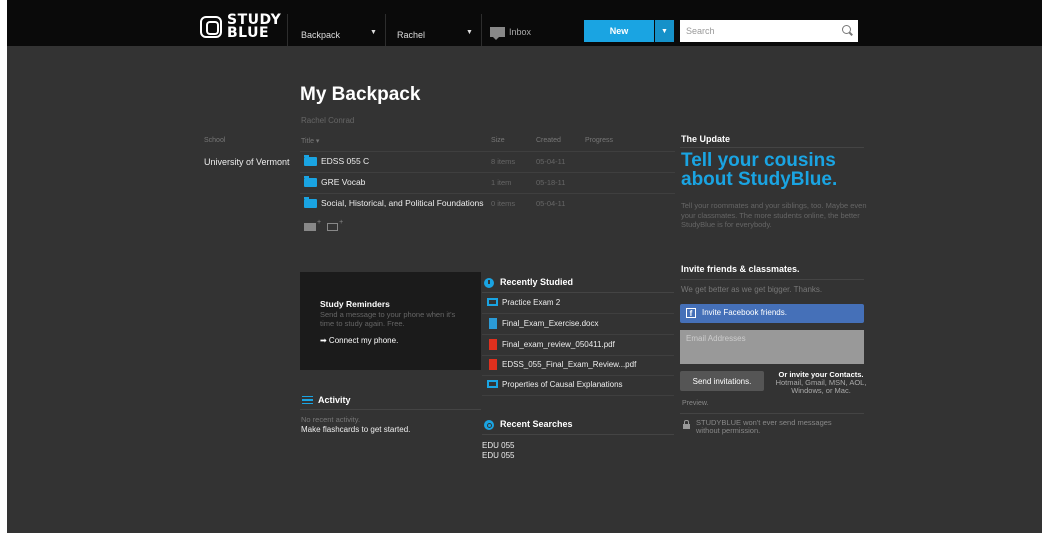 The height and width of the screenshot is (533, 1049). Describe the element at coordinates (343, 182) in the screenshot. I see `row-title: GRE Vocab` at that location.